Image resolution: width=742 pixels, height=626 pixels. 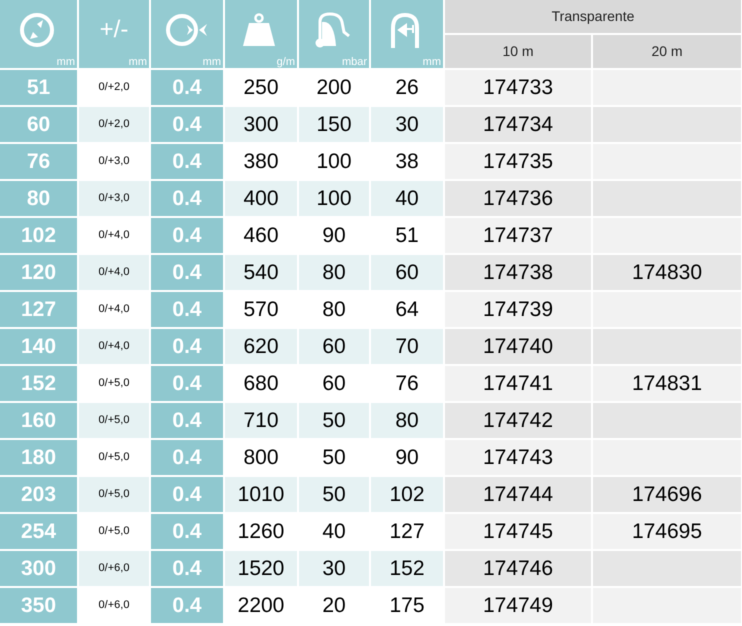 What do you see at coordinates (38, 346) in the screenshot?
I see `table-cell: 140` at bounding box center [38, 346].